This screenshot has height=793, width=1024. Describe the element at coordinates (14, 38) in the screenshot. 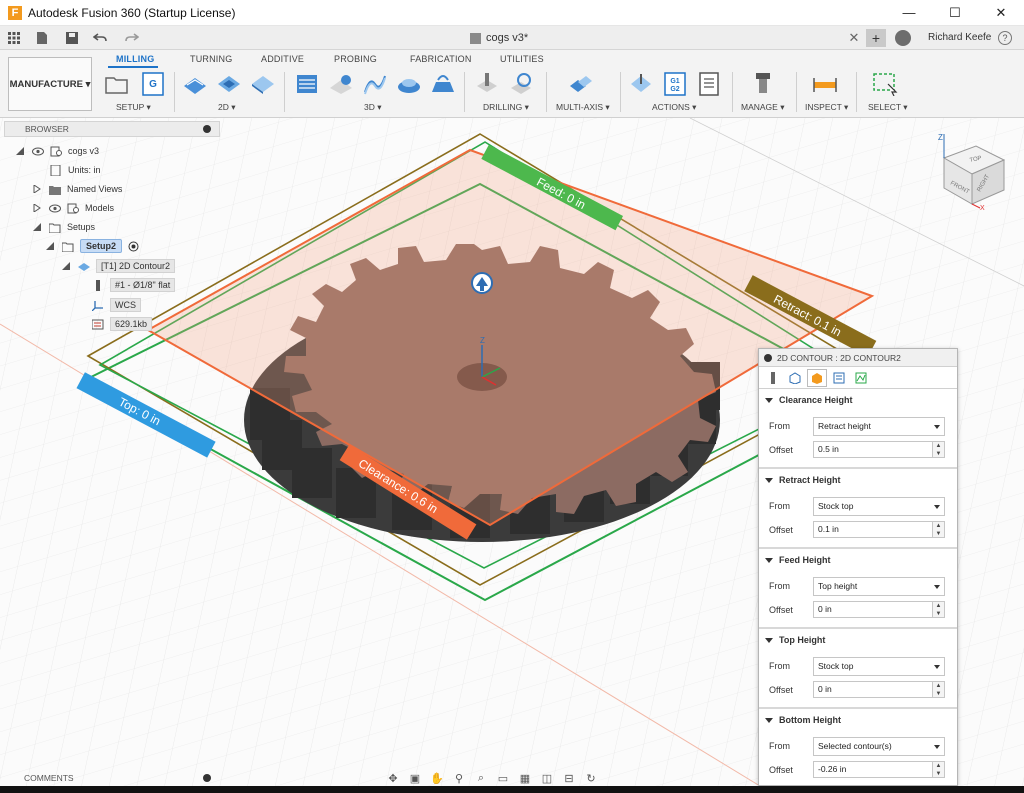

I see `data-panel-grid-icon` at that location.